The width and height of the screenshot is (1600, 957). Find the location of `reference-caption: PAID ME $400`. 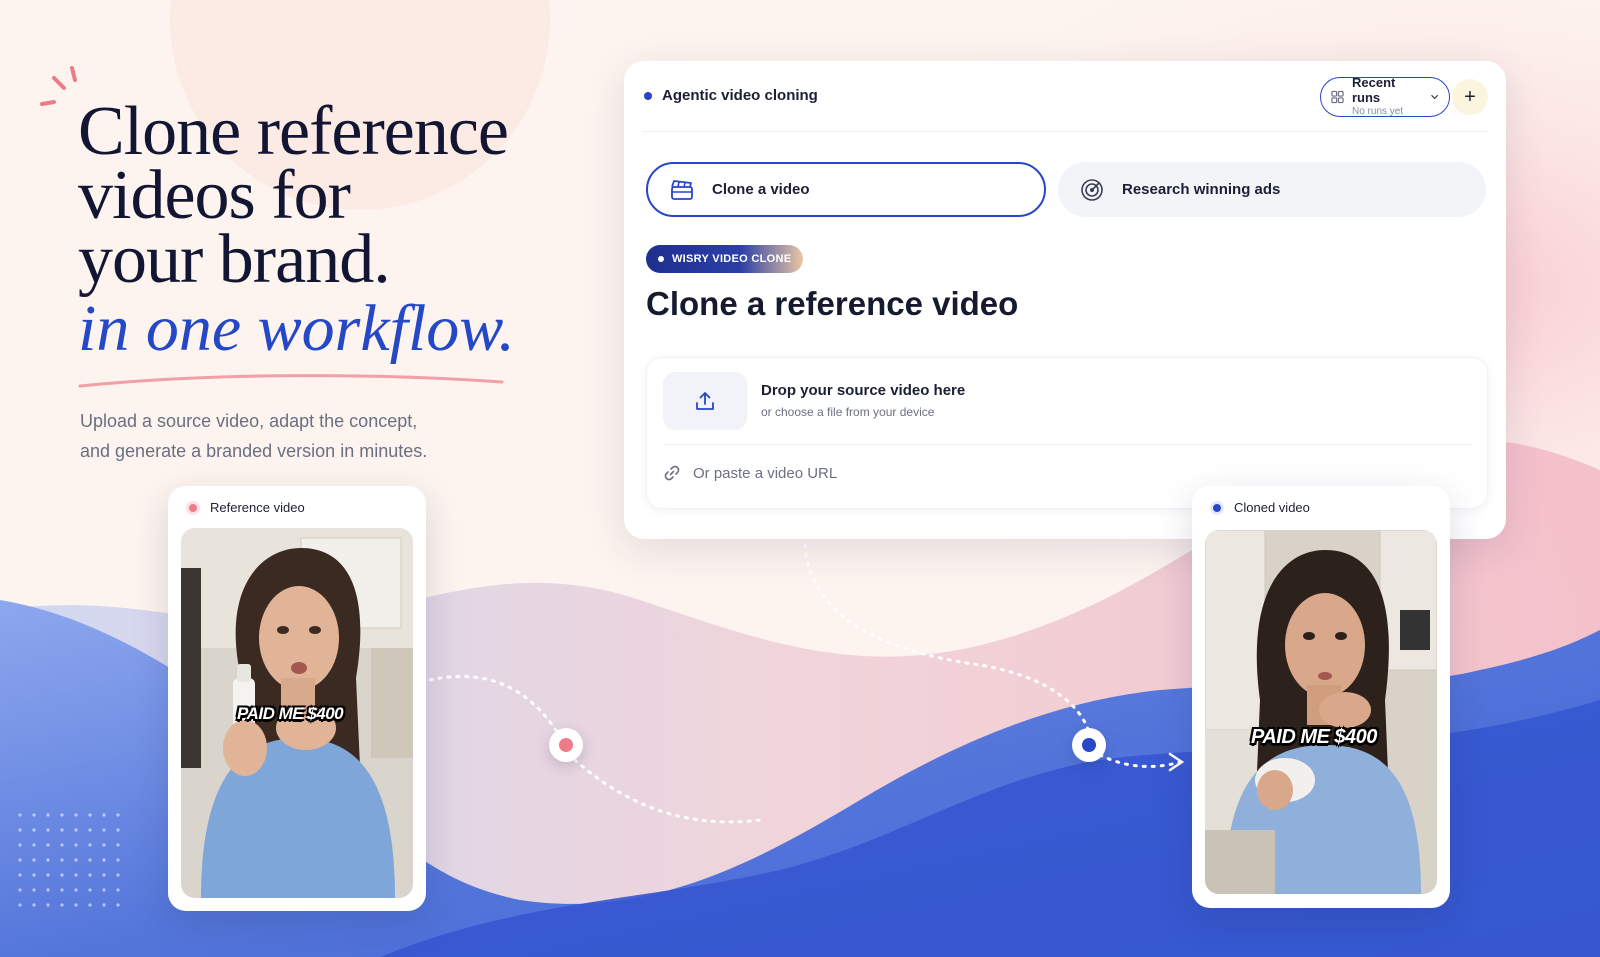

reference-caption: PAID ME $400 is located at coordinates (290, 713).